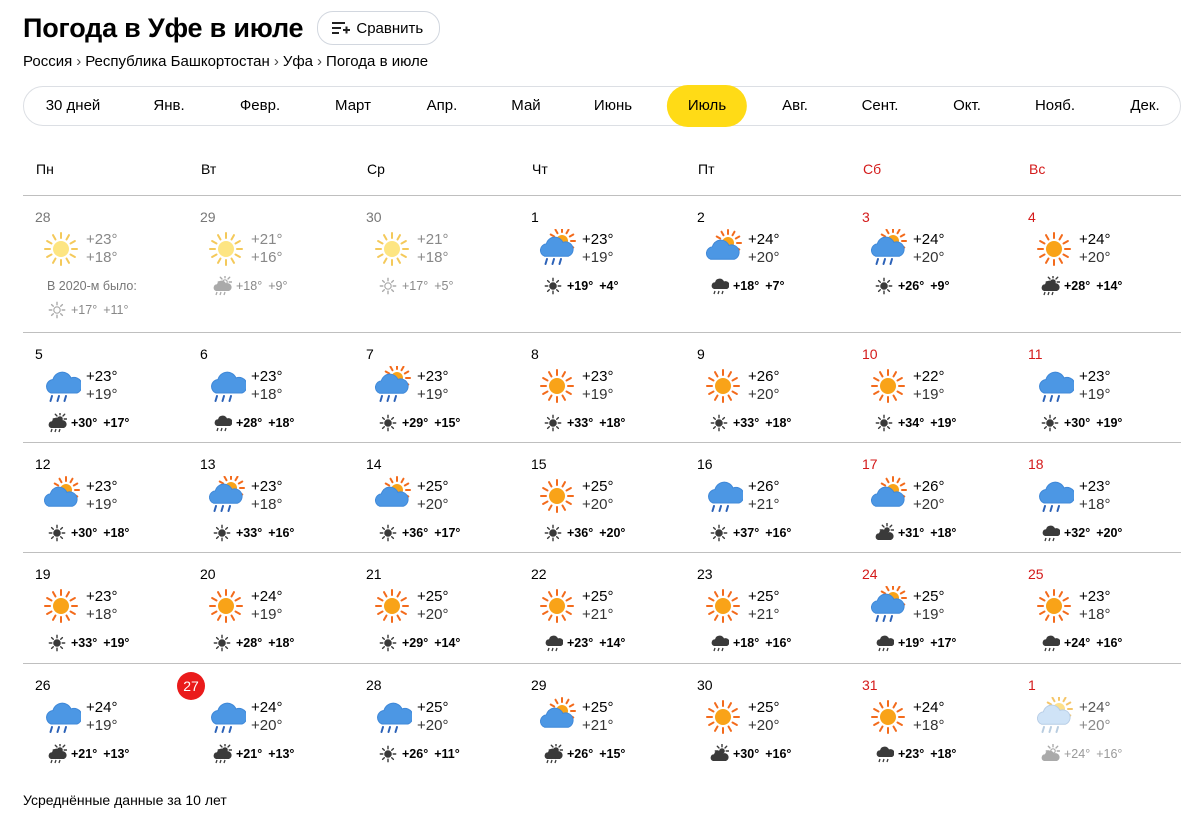  Describe the element at coordinates (753, 754) in the screenshot. I see `history-row: +30° +16°` at that location.